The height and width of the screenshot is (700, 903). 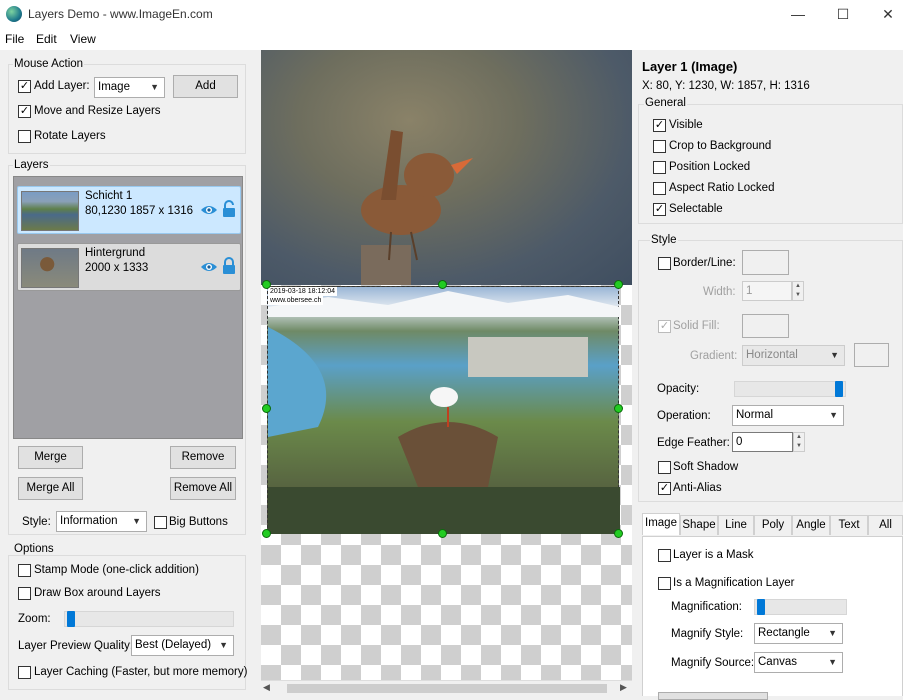 I want to click on magnification-layer-checkbox, so click(x=664, y=583).